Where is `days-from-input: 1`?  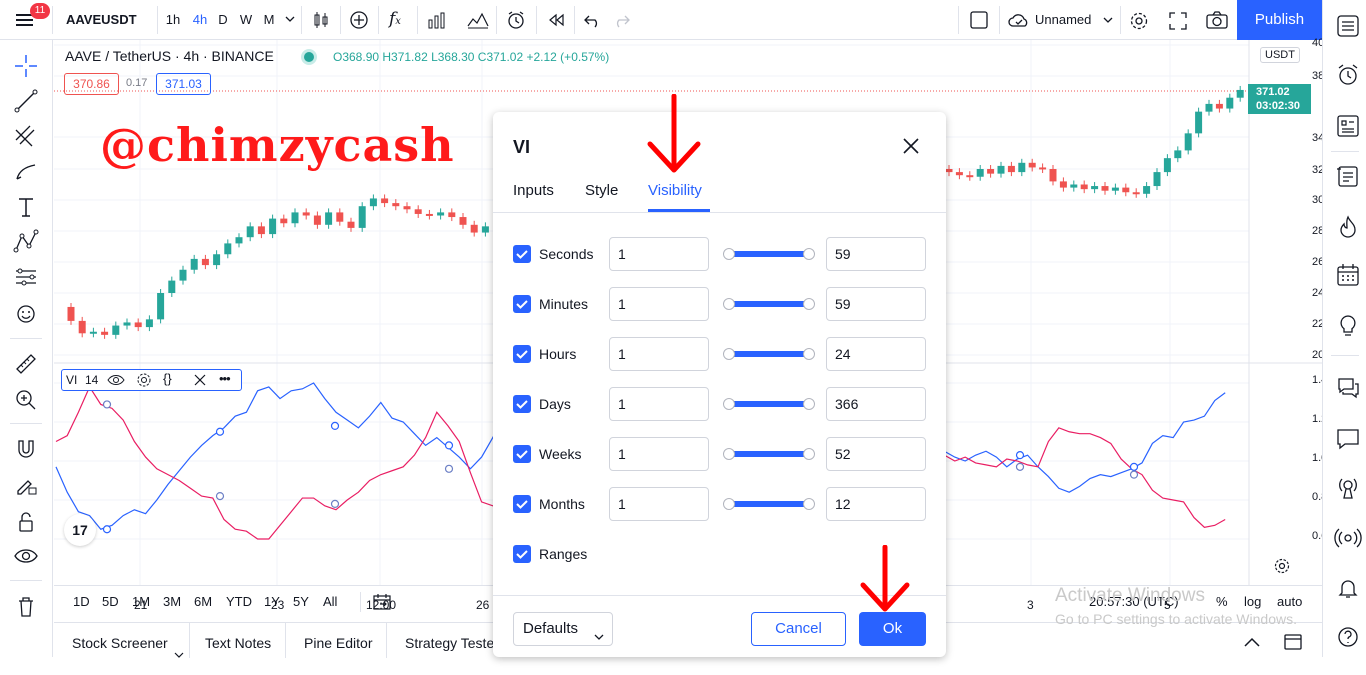 days-from-input: 1 is located at coordinates (659, 404).